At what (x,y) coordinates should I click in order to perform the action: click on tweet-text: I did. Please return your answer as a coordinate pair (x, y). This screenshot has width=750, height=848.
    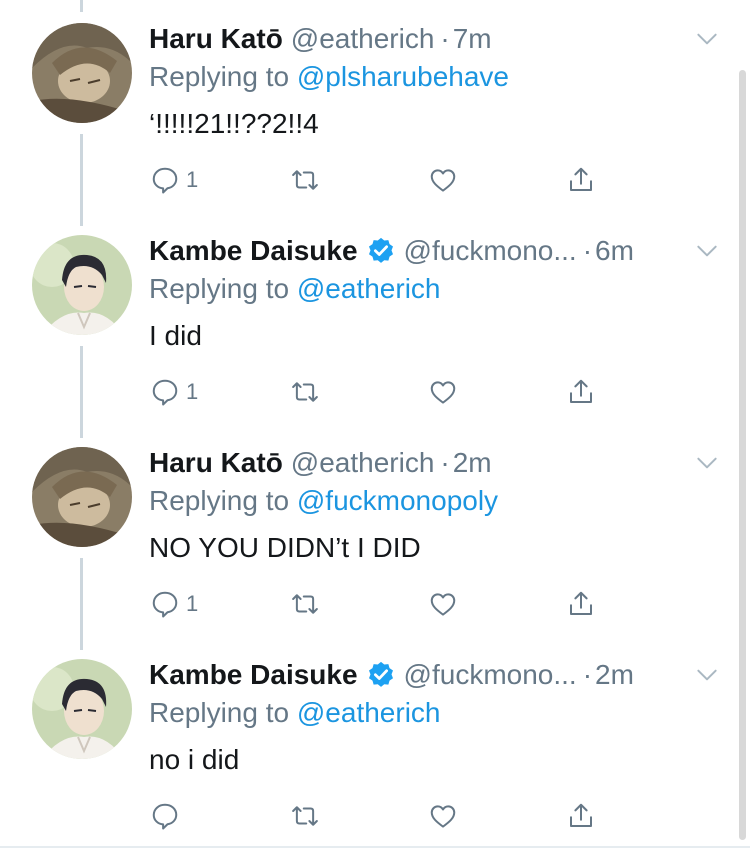
    Looking at the image, I should click on (175, 335).